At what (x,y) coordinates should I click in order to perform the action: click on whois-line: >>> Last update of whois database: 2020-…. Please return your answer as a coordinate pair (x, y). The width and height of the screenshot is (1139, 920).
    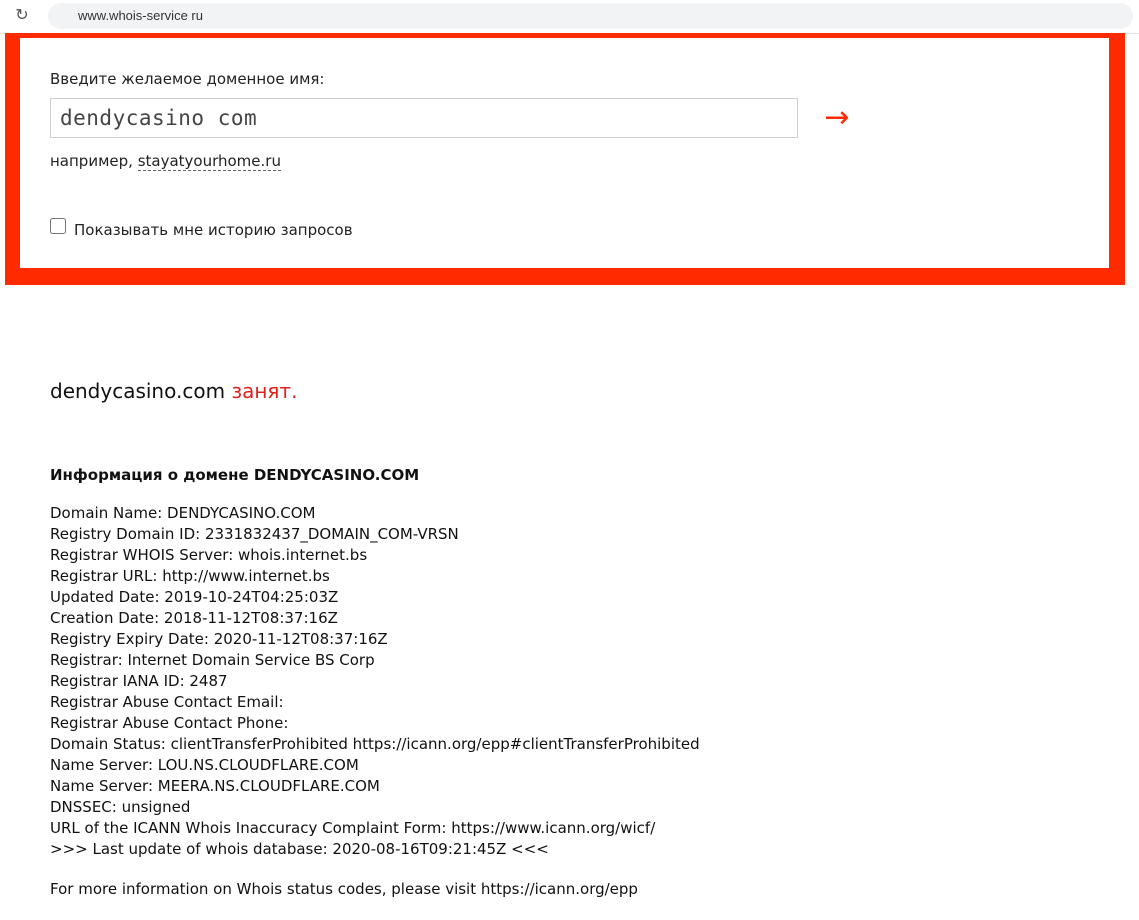
    Looking at the image, I should click on (299, 849).